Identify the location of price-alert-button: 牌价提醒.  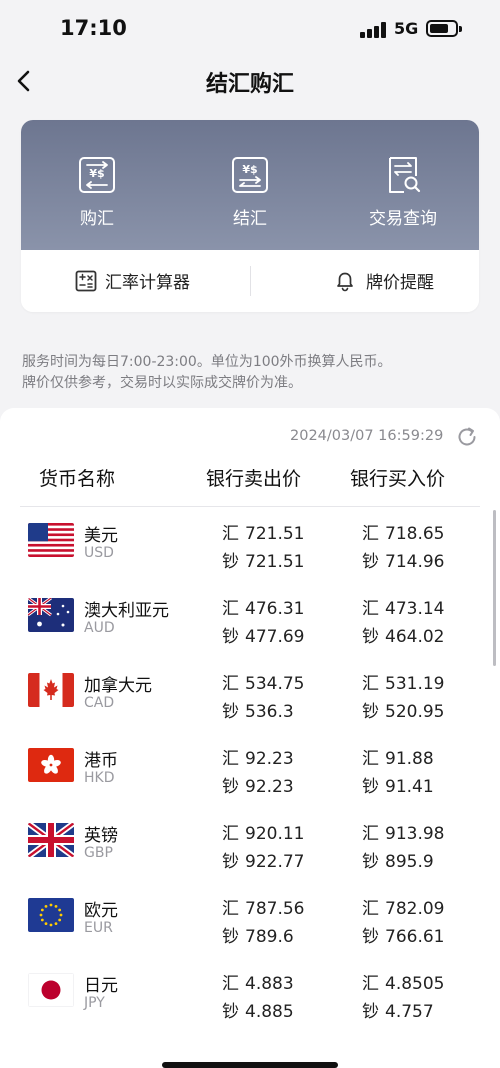
(364, 281).